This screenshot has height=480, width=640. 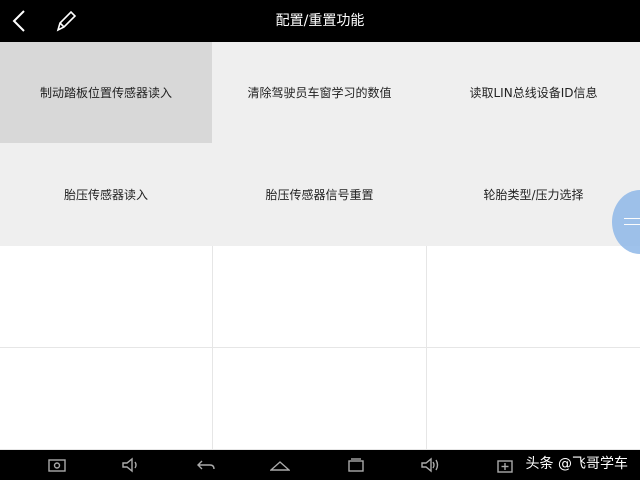 I want to click on volume-down-icon, so click(x=131, y=465).